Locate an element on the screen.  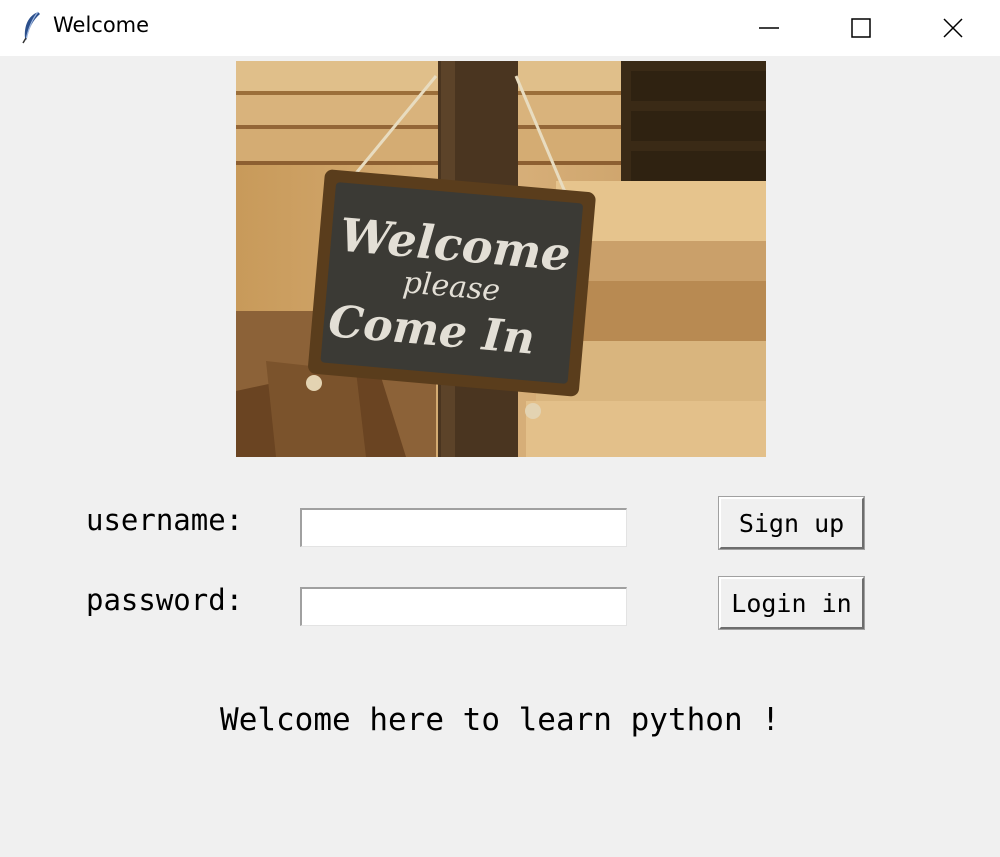
sign-up-button: Sign up is located at coordinates (791, 523).